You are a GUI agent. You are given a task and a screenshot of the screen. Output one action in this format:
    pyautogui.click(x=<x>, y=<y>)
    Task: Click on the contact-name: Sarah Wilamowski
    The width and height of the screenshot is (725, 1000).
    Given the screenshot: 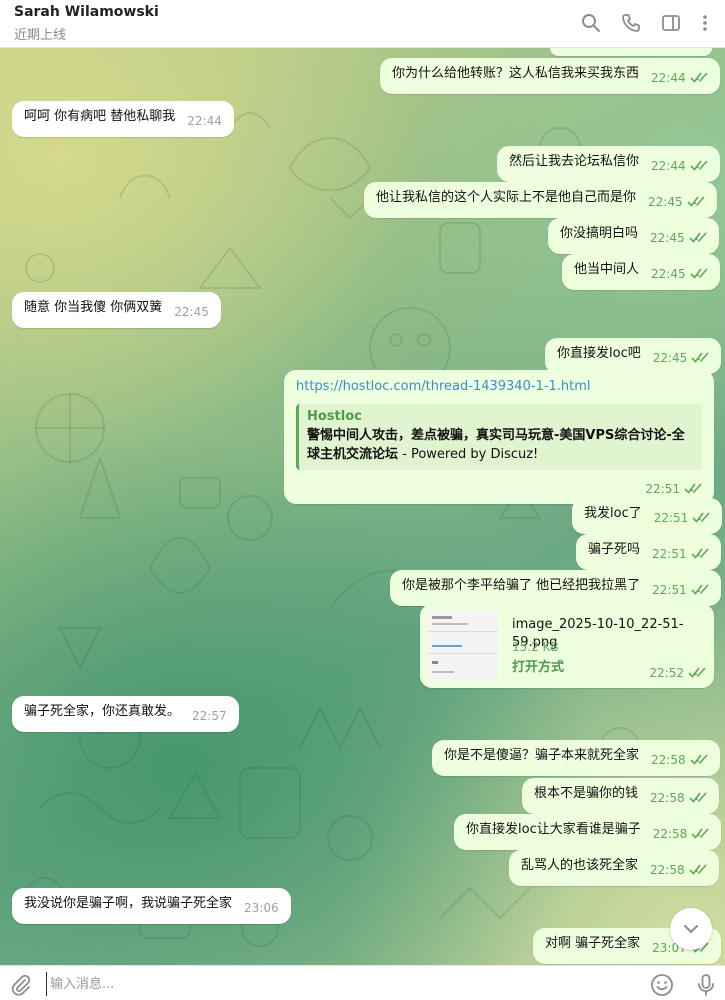 What is the action you would take?
    pyautogui.click(x=86, y=12)
    